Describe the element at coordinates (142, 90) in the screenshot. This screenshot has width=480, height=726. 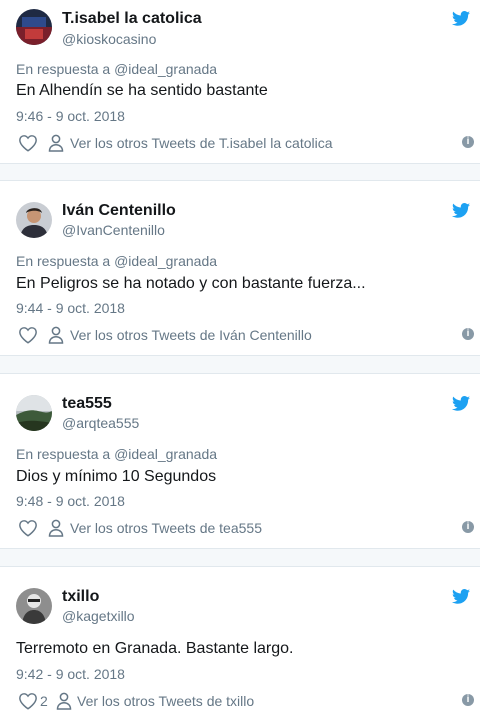
I see `tweet-text: En Alhendín se ha sentido bastante` at that location.